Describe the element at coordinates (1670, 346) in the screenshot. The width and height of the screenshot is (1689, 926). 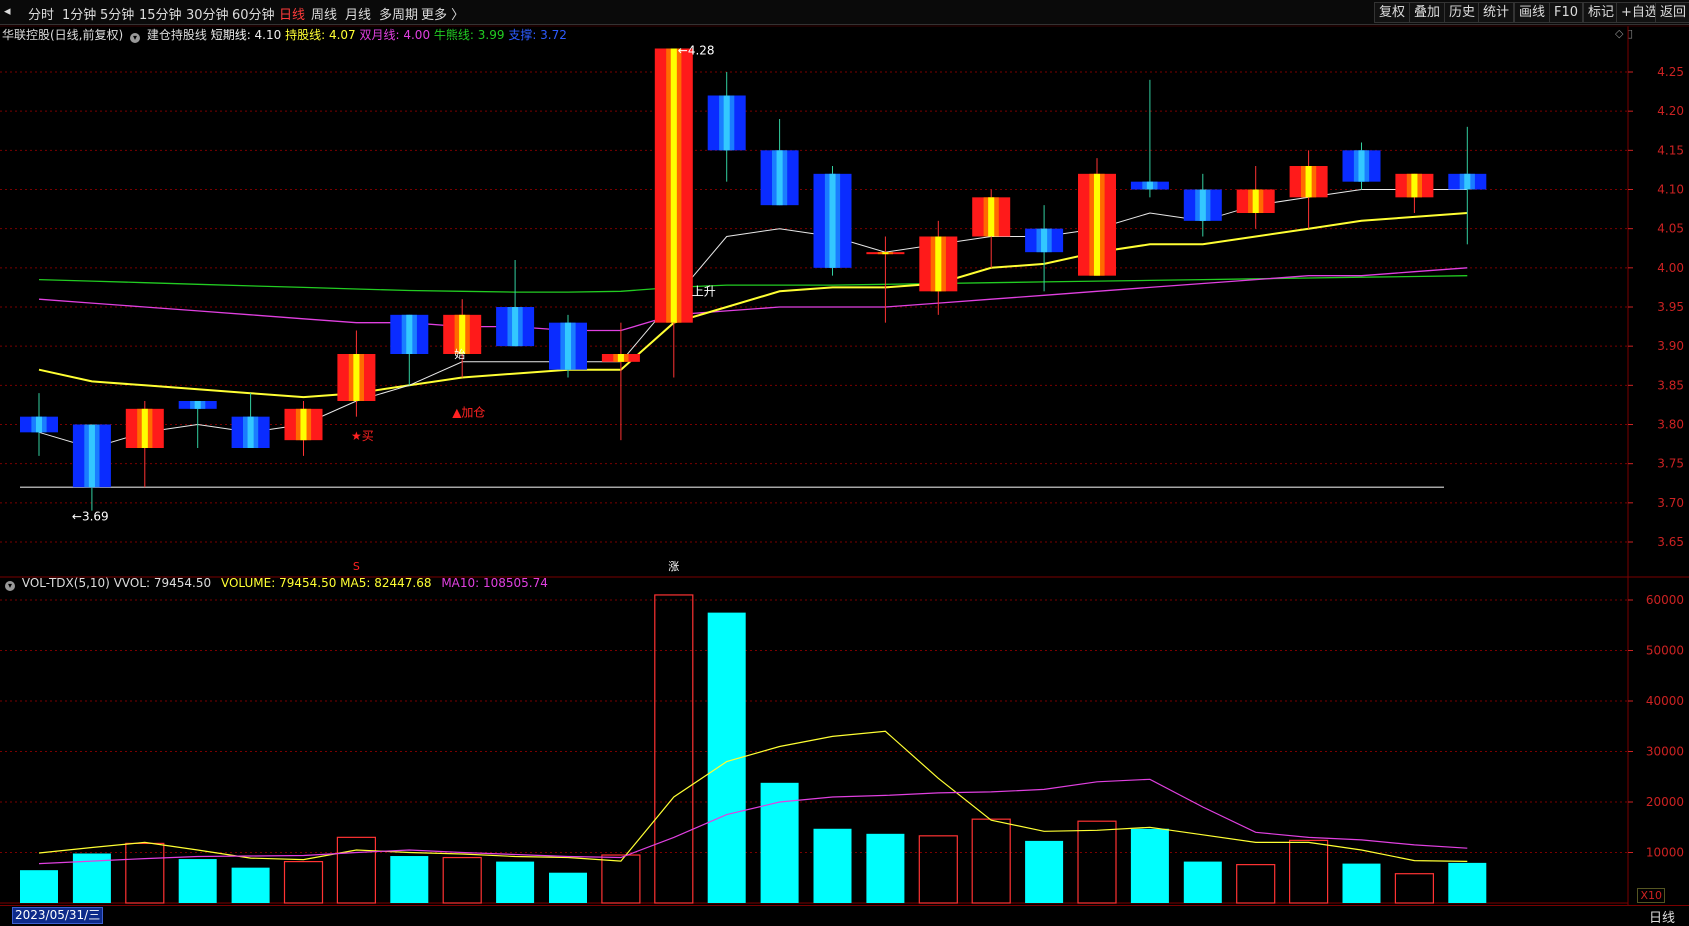
I see `price-tick-label: 3.90` at that location.